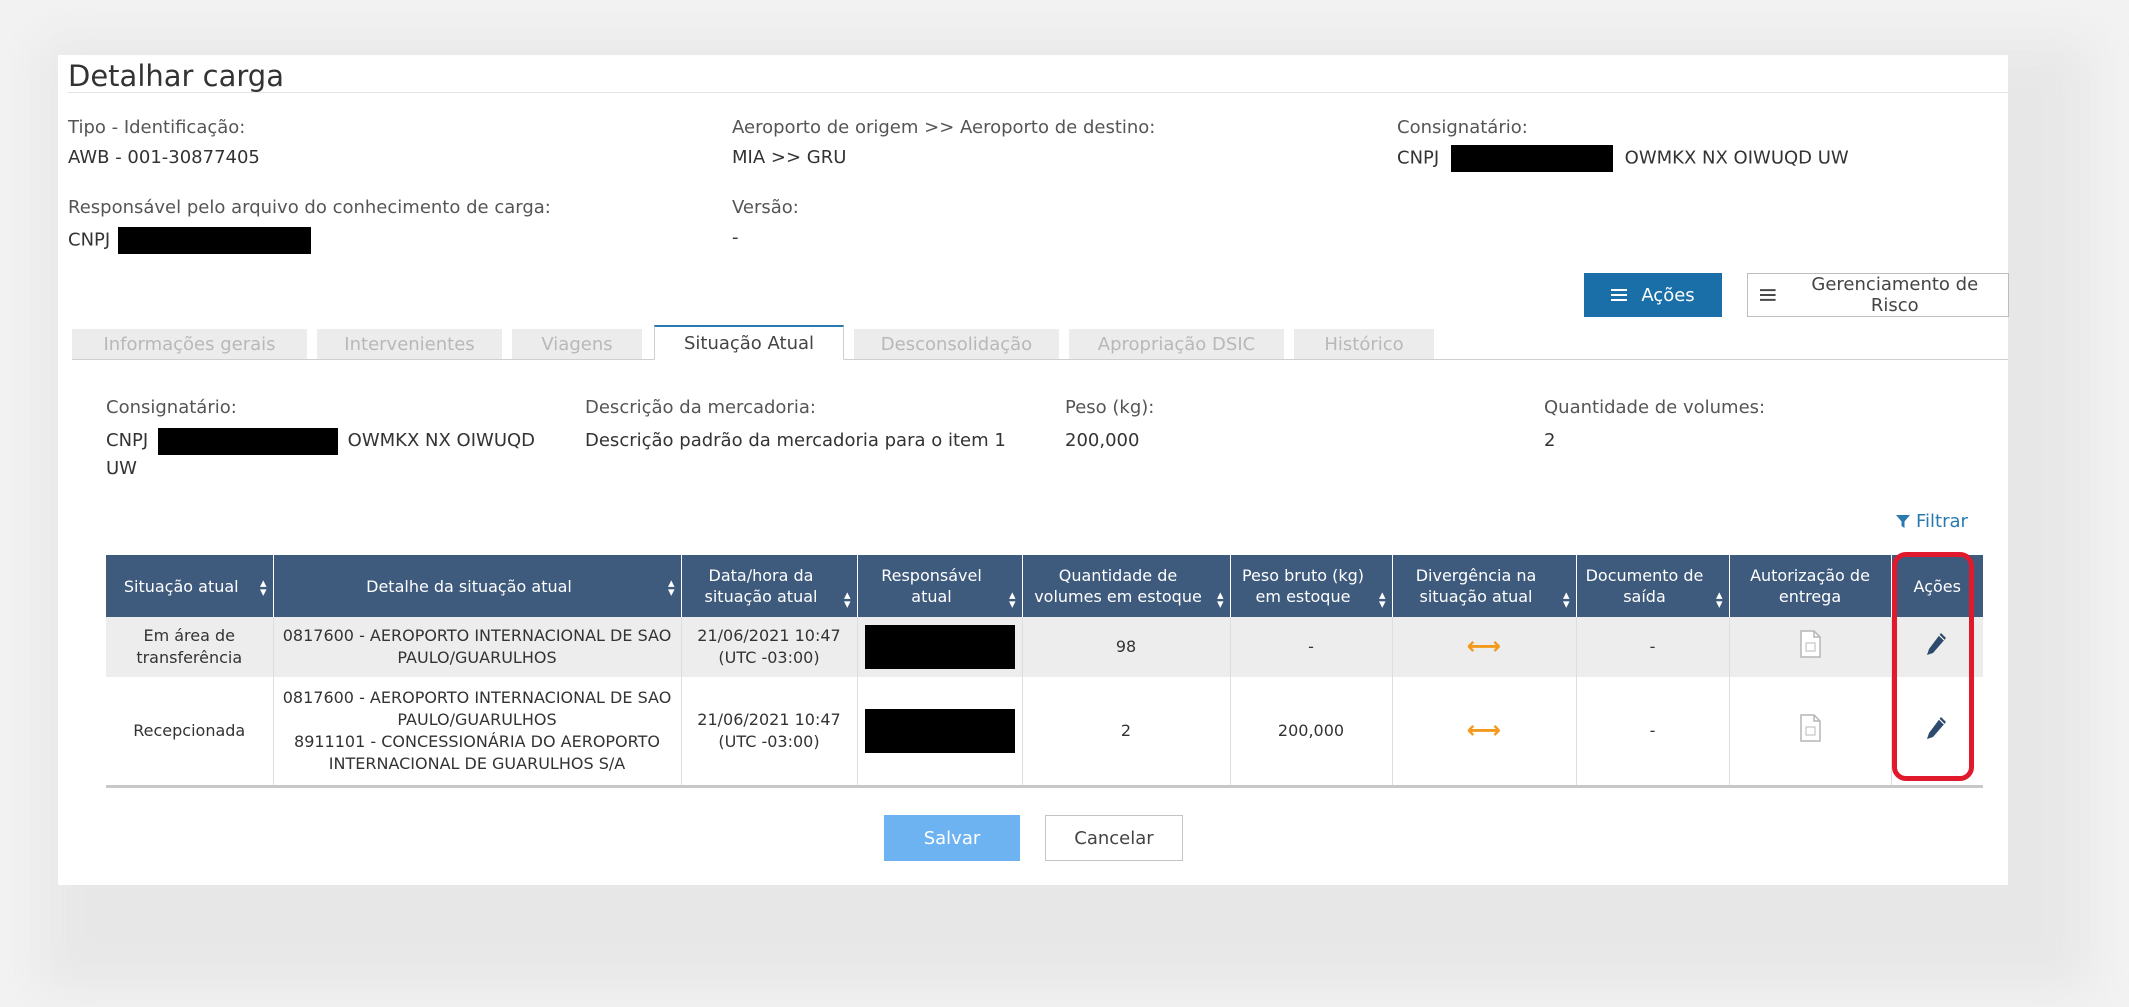  I want to click on tab-label: Situação Atual, so click(749, 343).